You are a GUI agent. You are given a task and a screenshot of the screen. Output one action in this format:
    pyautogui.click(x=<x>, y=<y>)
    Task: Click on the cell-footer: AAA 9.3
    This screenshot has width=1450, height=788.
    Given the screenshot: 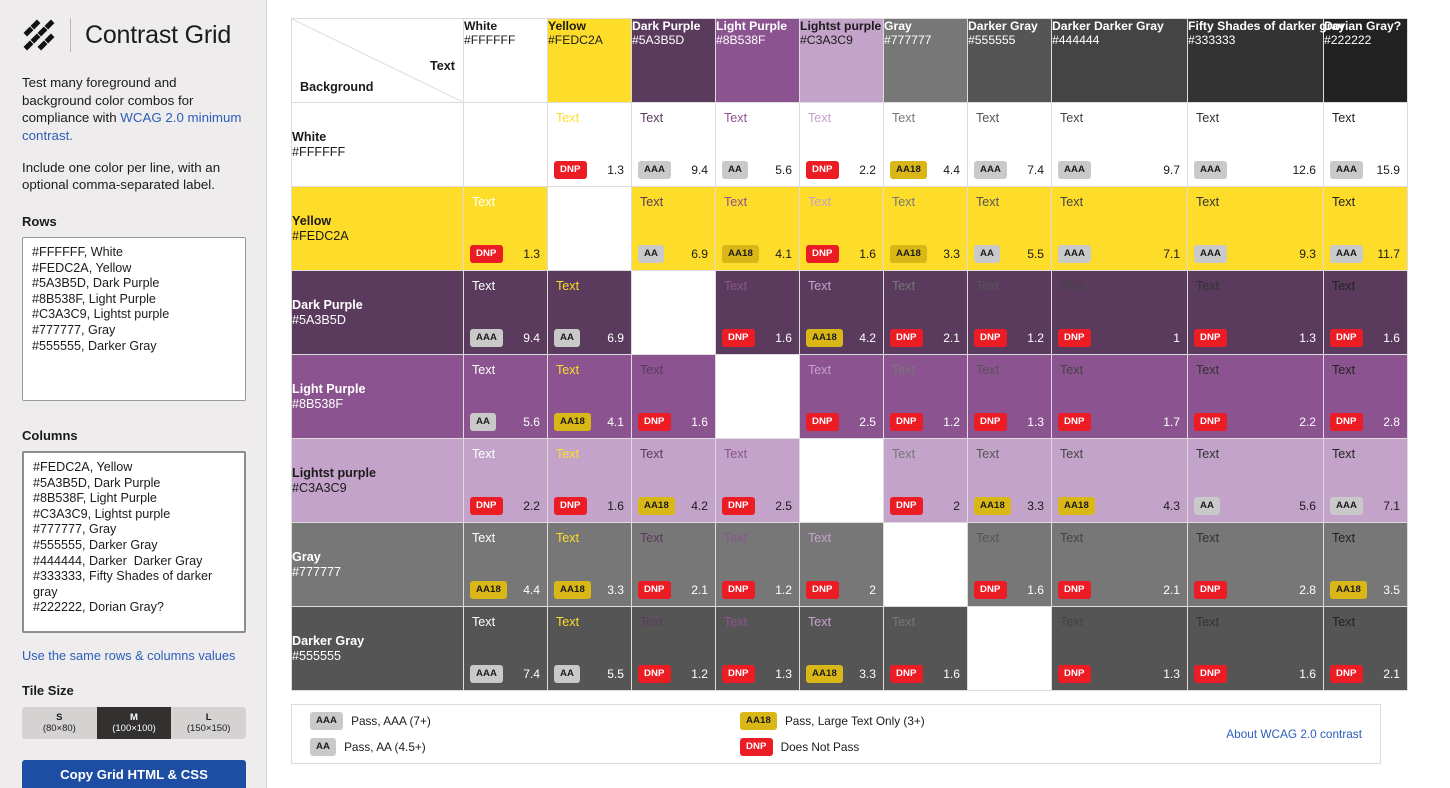 What is the action you would take?
    pyautogui.click(x=1255, y=254)
    